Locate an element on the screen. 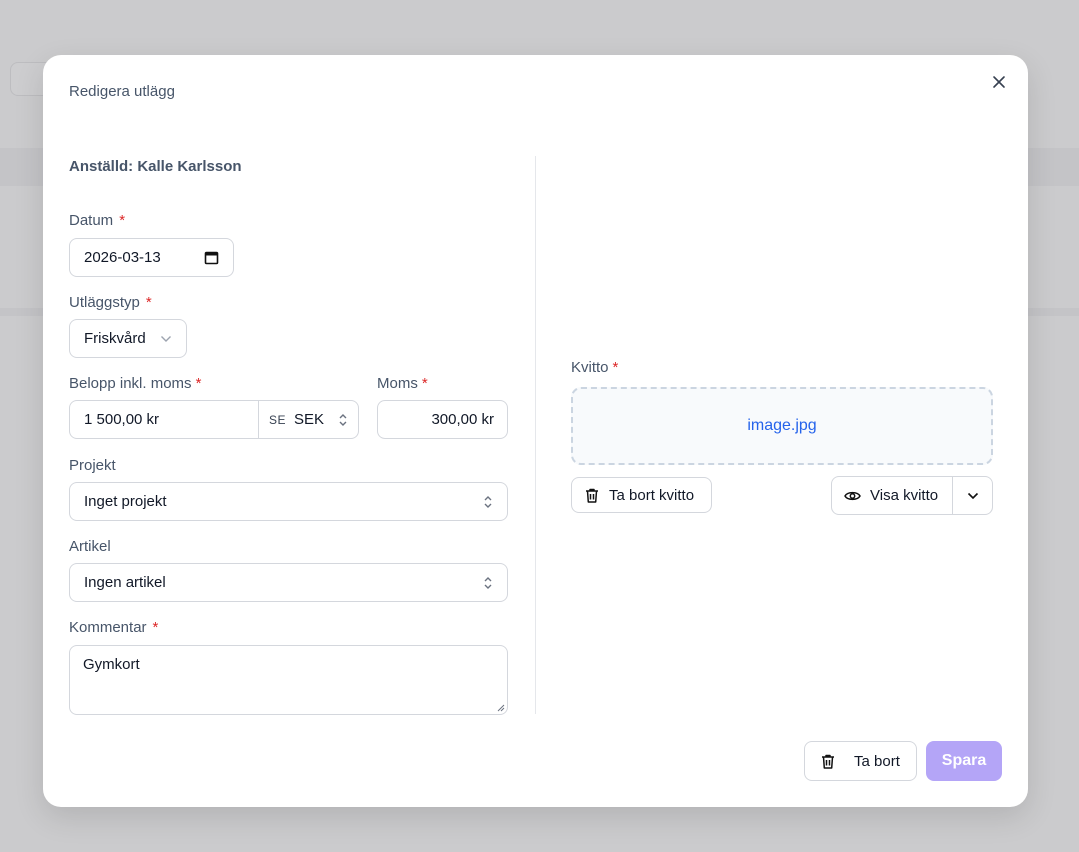 The height and width of the screenshot is (852, 1079). remove-receipt-button: Ta bort kvitto is located at coordinates (641, 495).